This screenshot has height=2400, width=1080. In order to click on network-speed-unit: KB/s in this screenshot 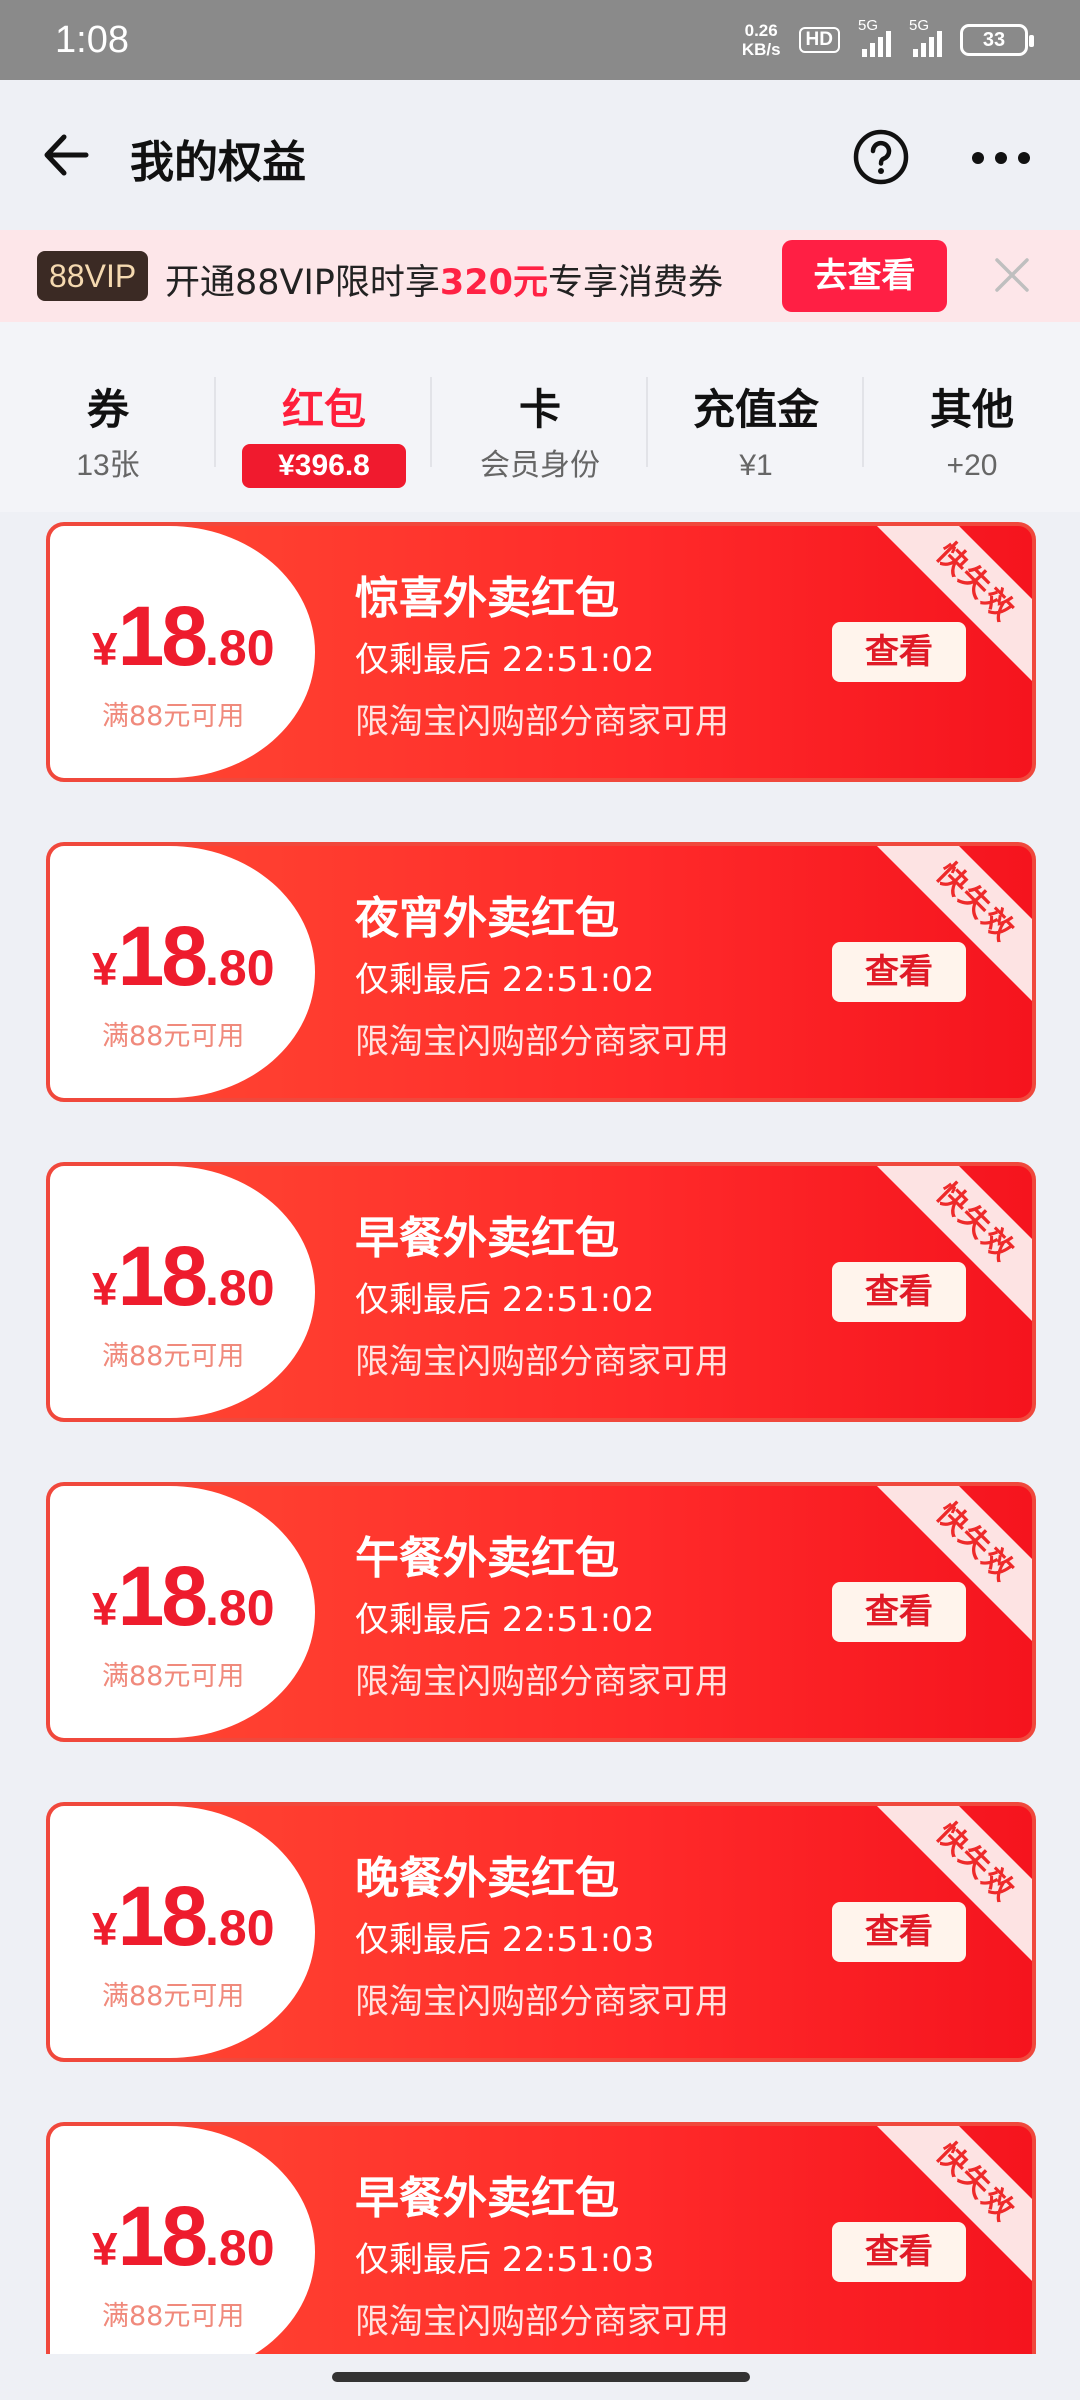, I will do `click(761, 49)`.